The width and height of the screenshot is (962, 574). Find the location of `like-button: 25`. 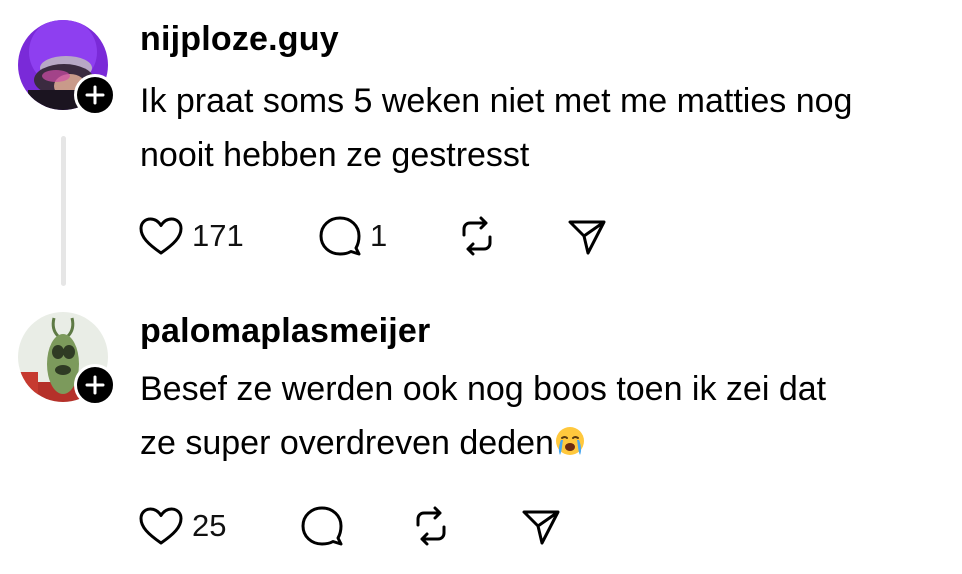

like-button: 25 is located at coordinates (182, 526).